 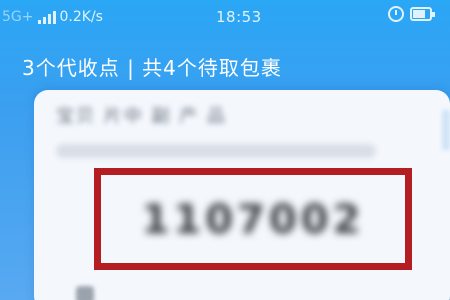 What do you see at coordinates (422, 14) in the screenshot?
I see `battery-icon` at bounding box center [422, 14].